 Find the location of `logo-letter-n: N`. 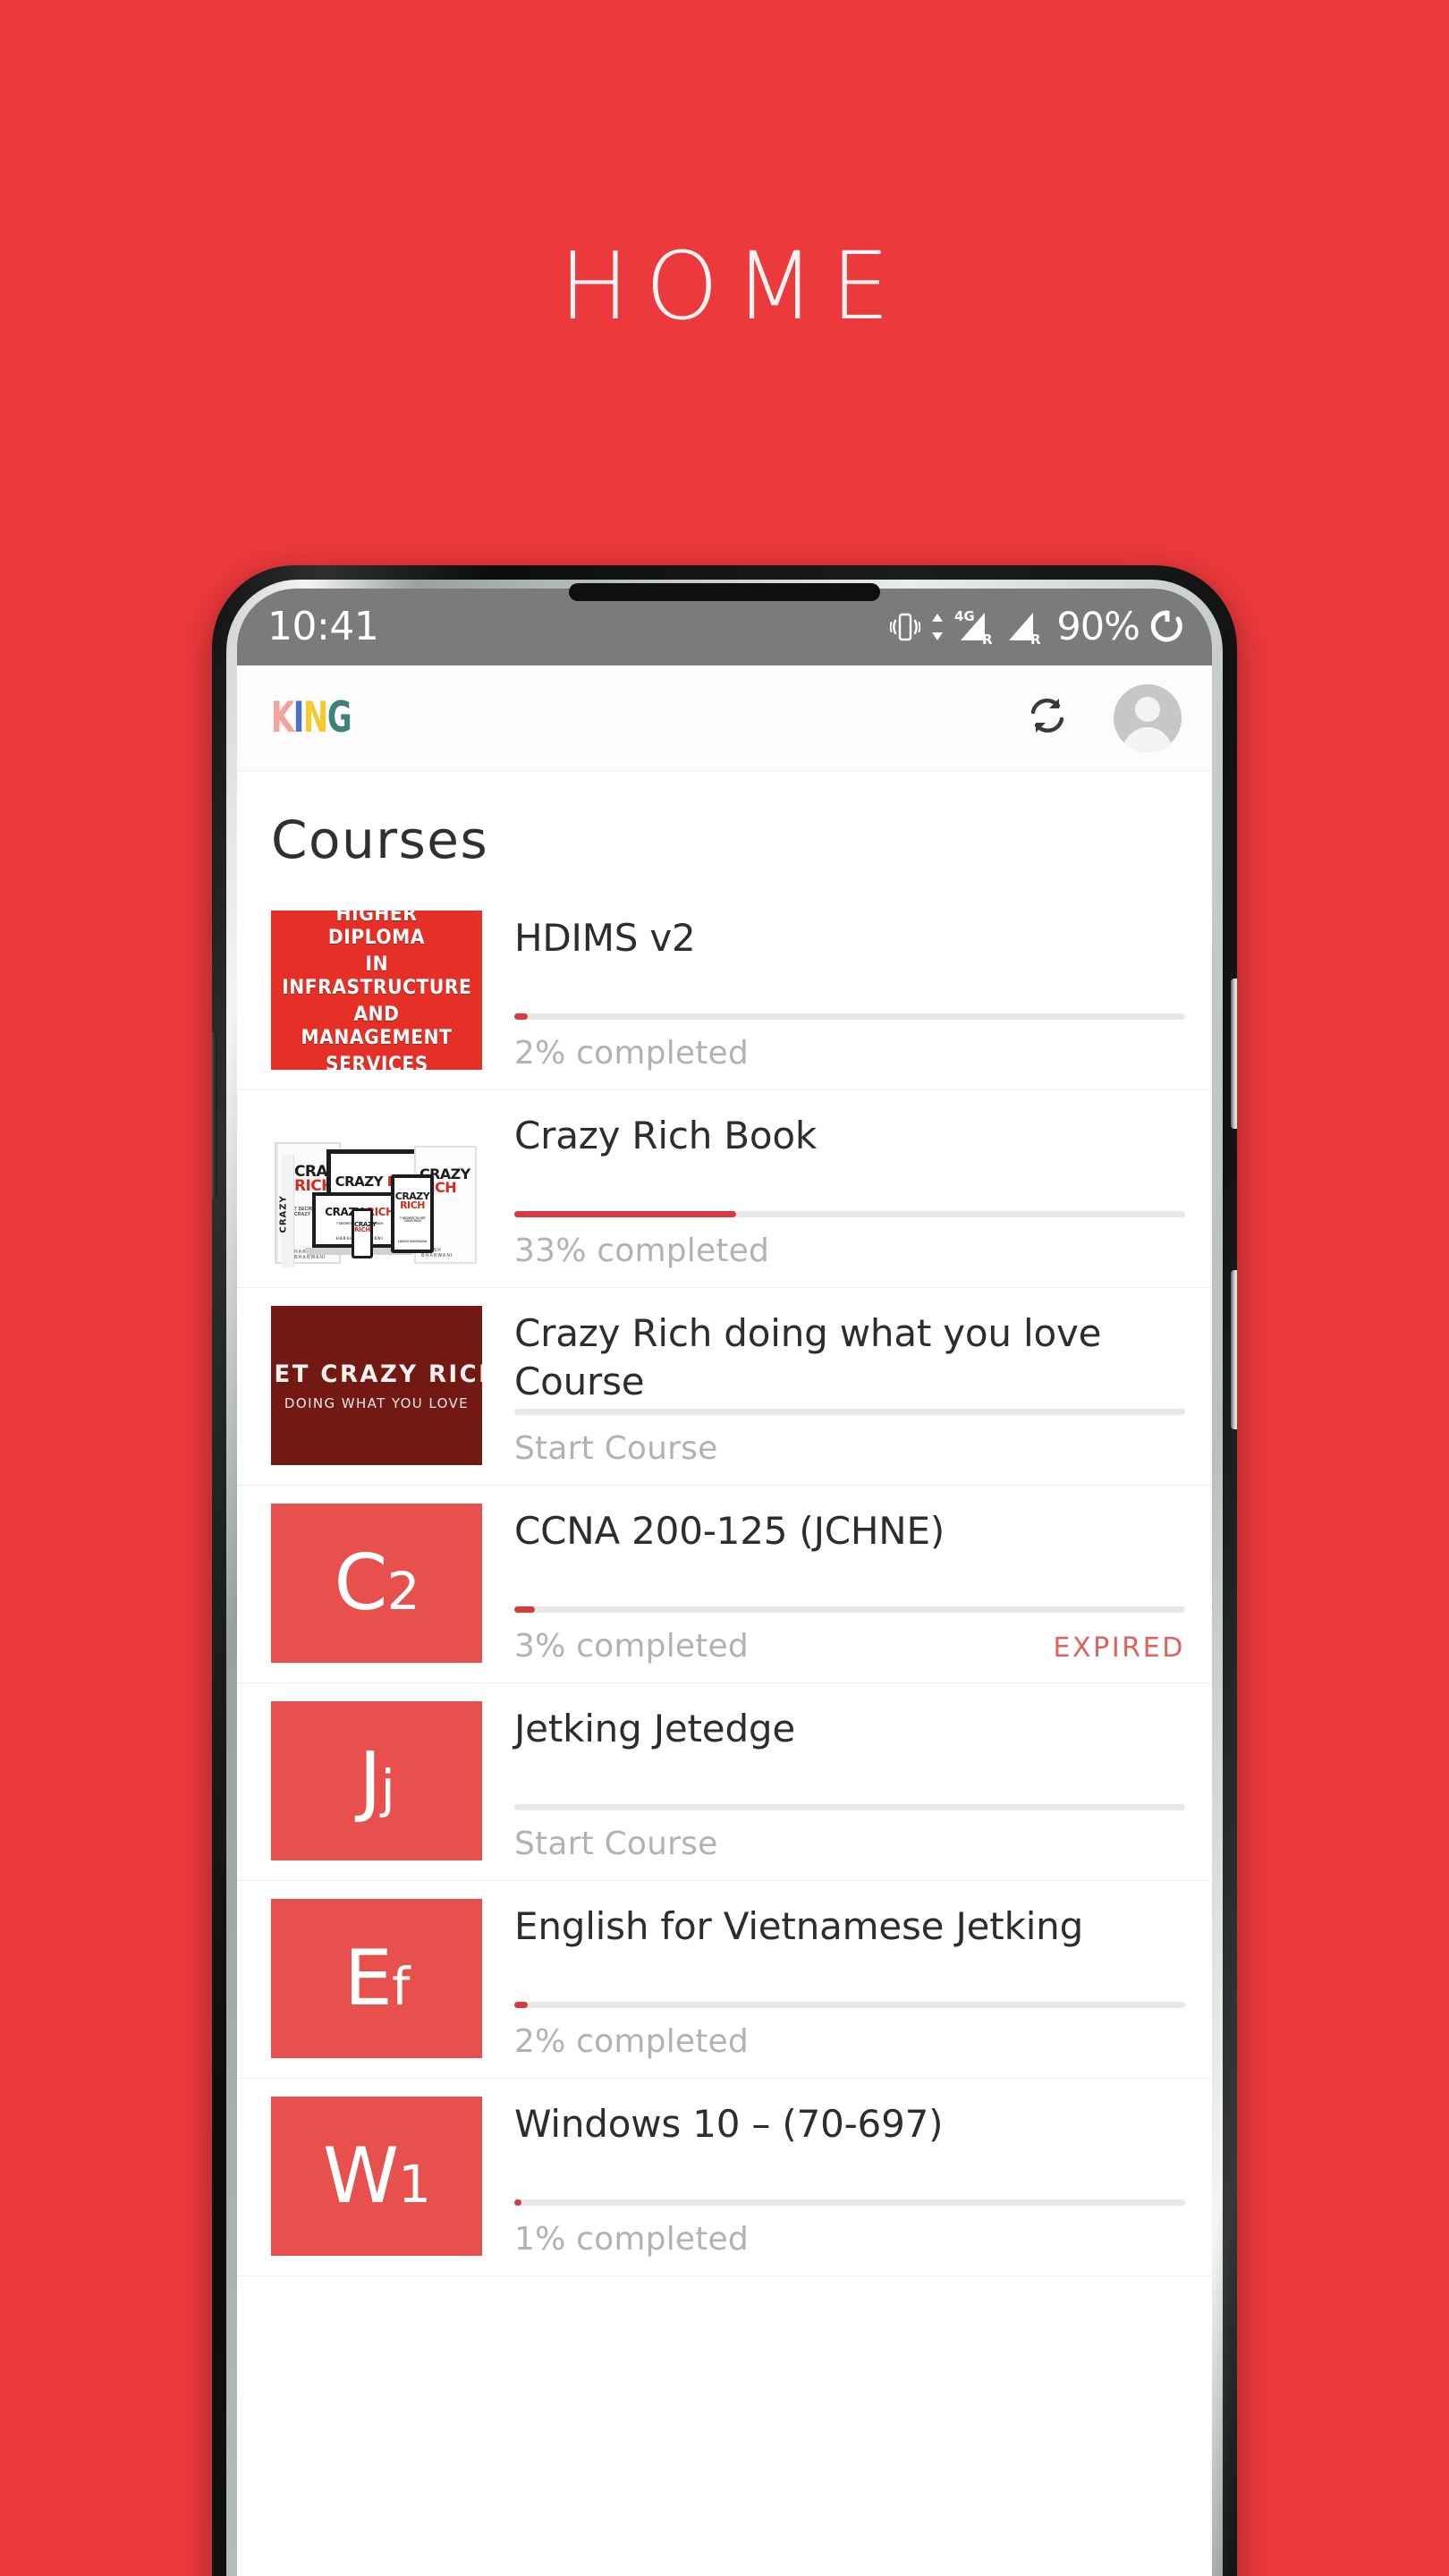

logo-letter-n: N is located at coordinates (315, 717).